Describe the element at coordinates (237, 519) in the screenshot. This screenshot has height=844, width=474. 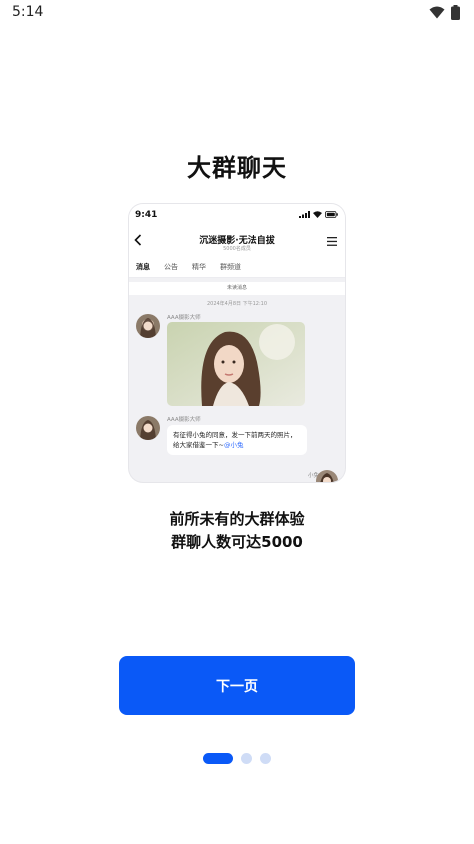
I see `description-line-1: 前所未有的大群体验` at that location.